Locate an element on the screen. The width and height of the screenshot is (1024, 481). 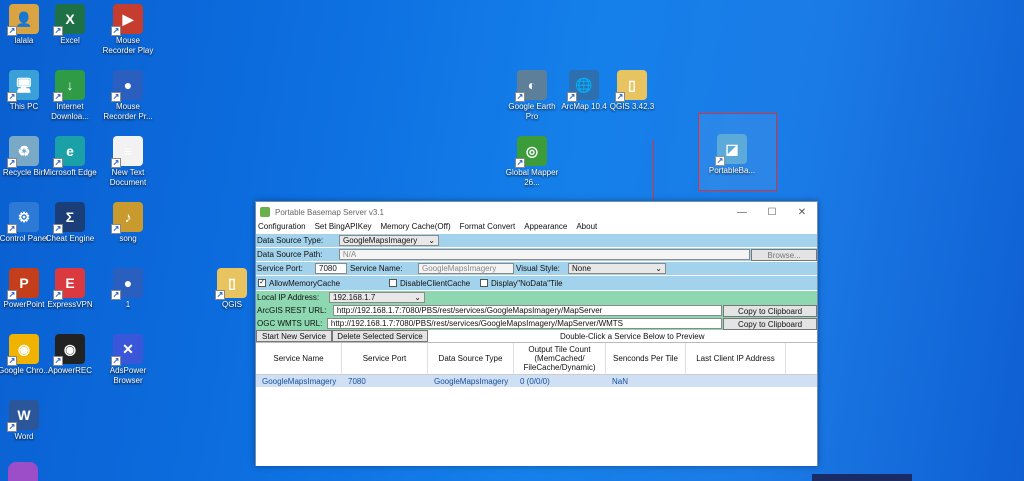
visual-style-label: Visual Style: is located at coordinates (538, 268).